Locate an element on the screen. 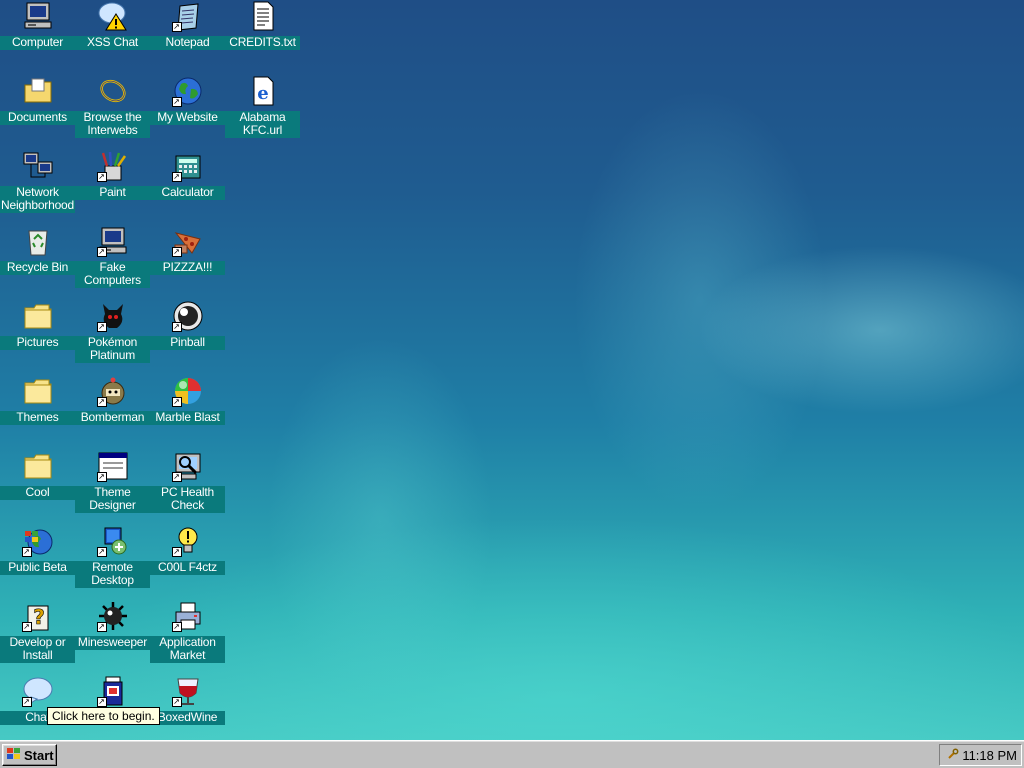  computer-icon is located at coordinates (38, 16).